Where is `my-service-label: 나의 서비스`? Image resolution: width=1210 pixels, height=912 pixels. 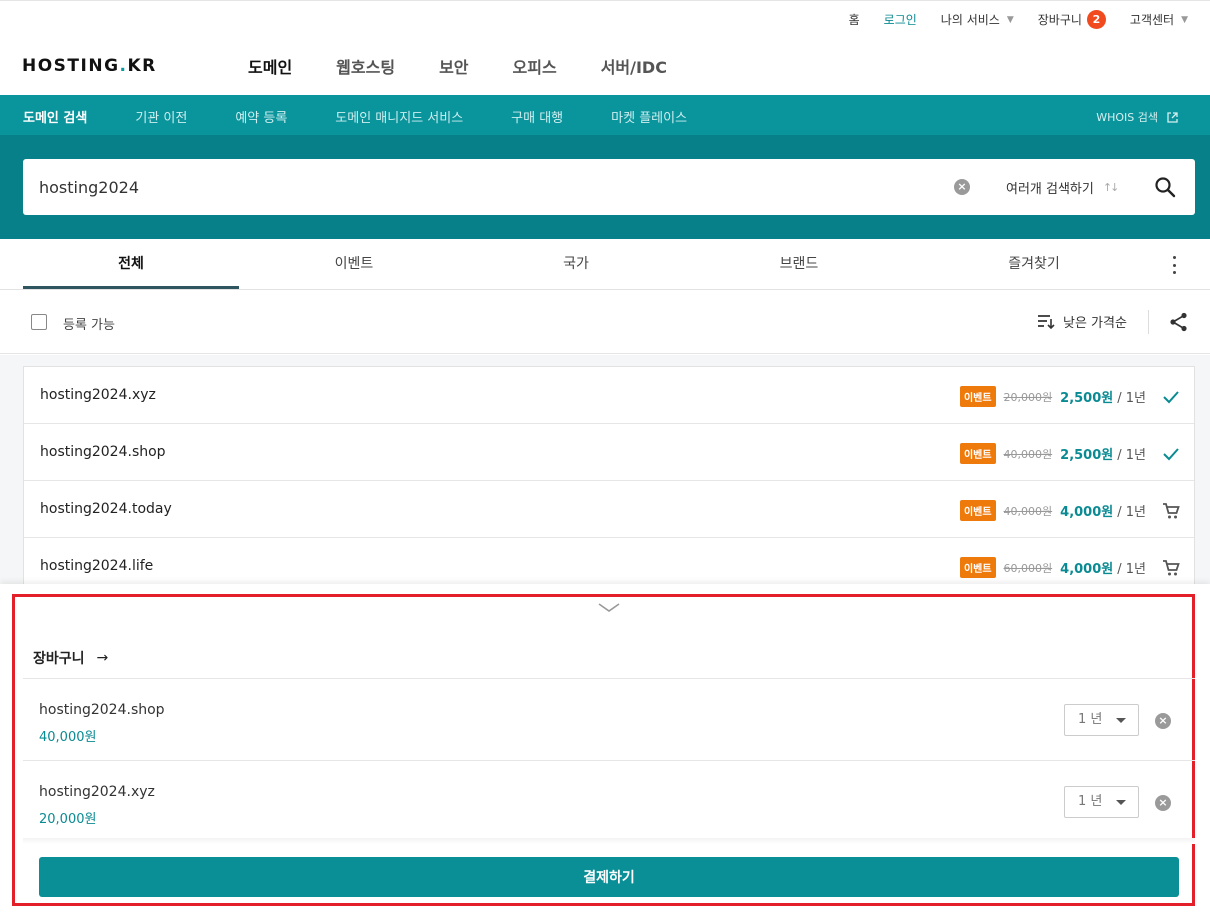 my-service-label: 나의 서비스 is located at coordinates (970, 20).